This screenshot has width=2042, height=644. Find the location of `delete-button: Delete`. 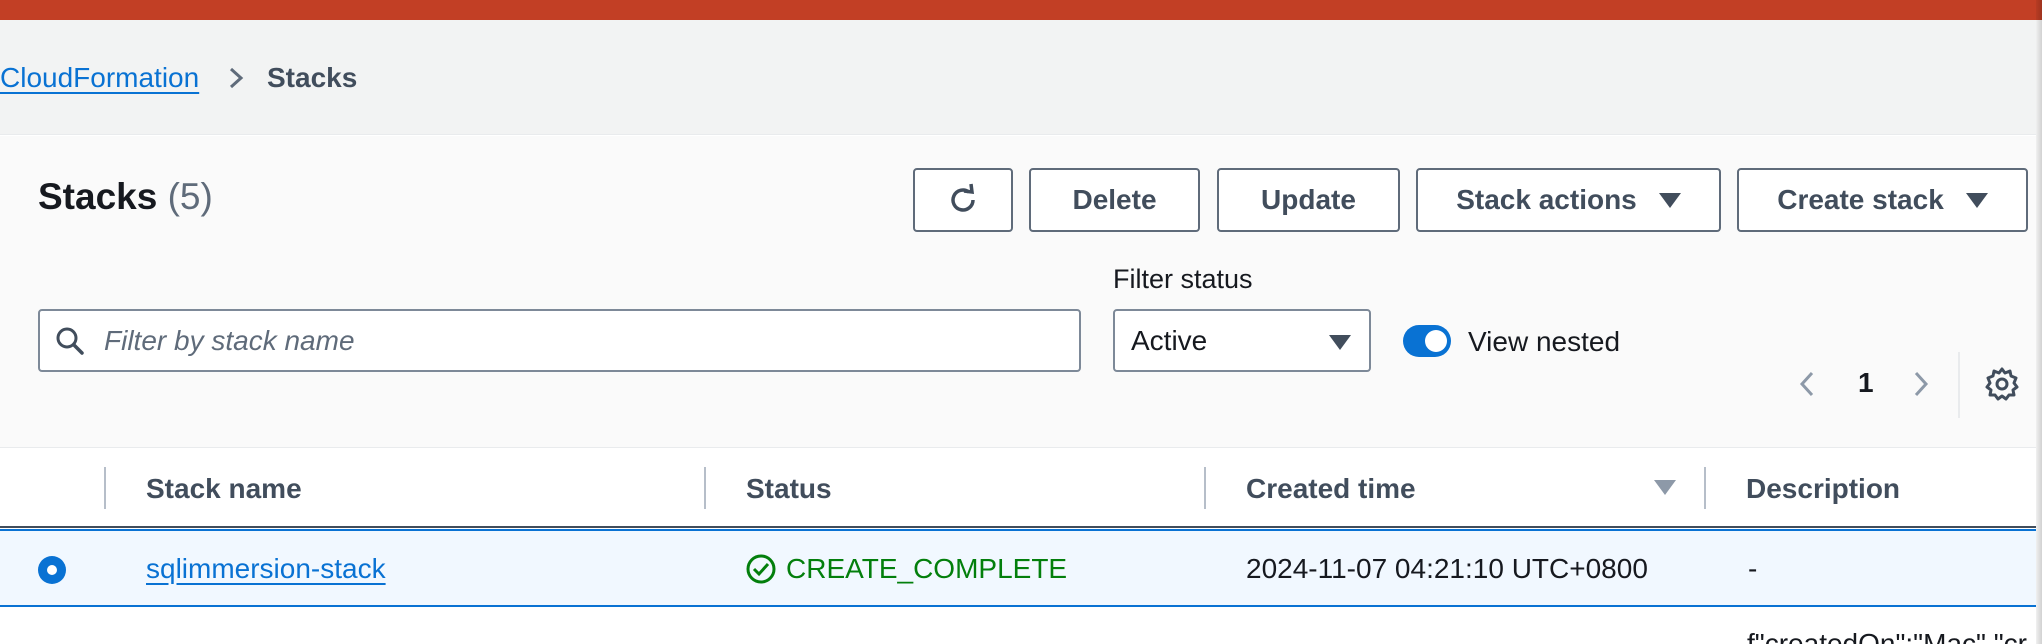

delete-button: Delete is located at coordinates (1114, 200).